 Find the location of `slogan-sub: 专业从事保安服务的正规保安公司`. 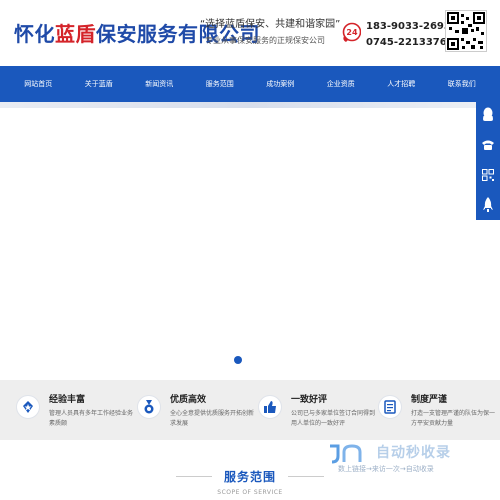

slogan-sub: 专业从事保安服务的正规保安公司 is located at coordinates (265, 40).